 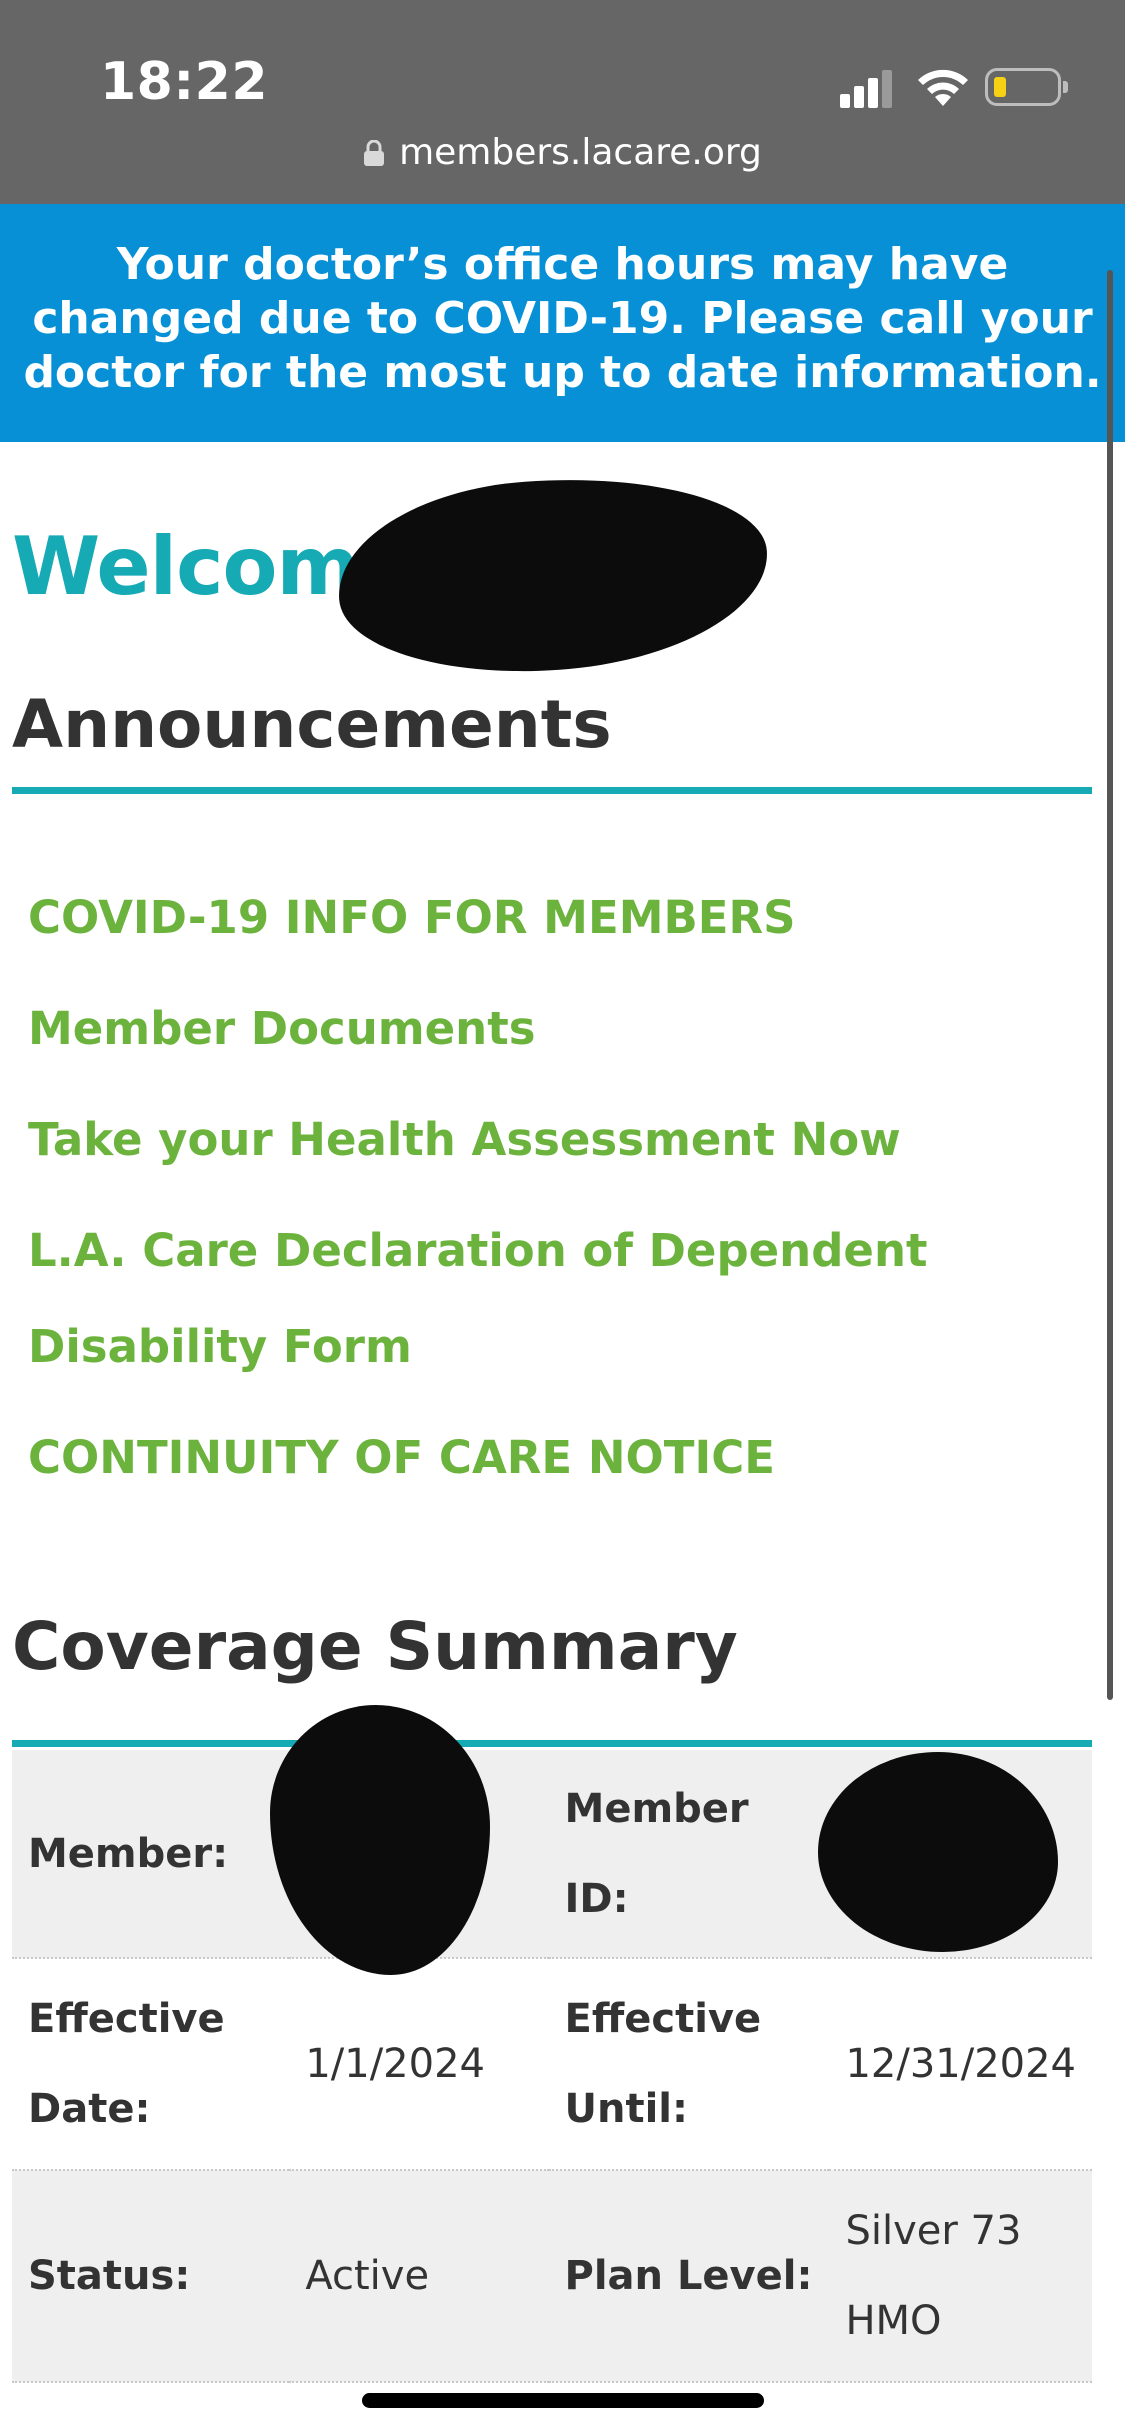 What do you see at coordinates (558, 1458) in the screenshot?
I see `announcement-link-continuity-of-care: CONTINUITY OF CARE NOTICE` at bounding box center [558, 1458].